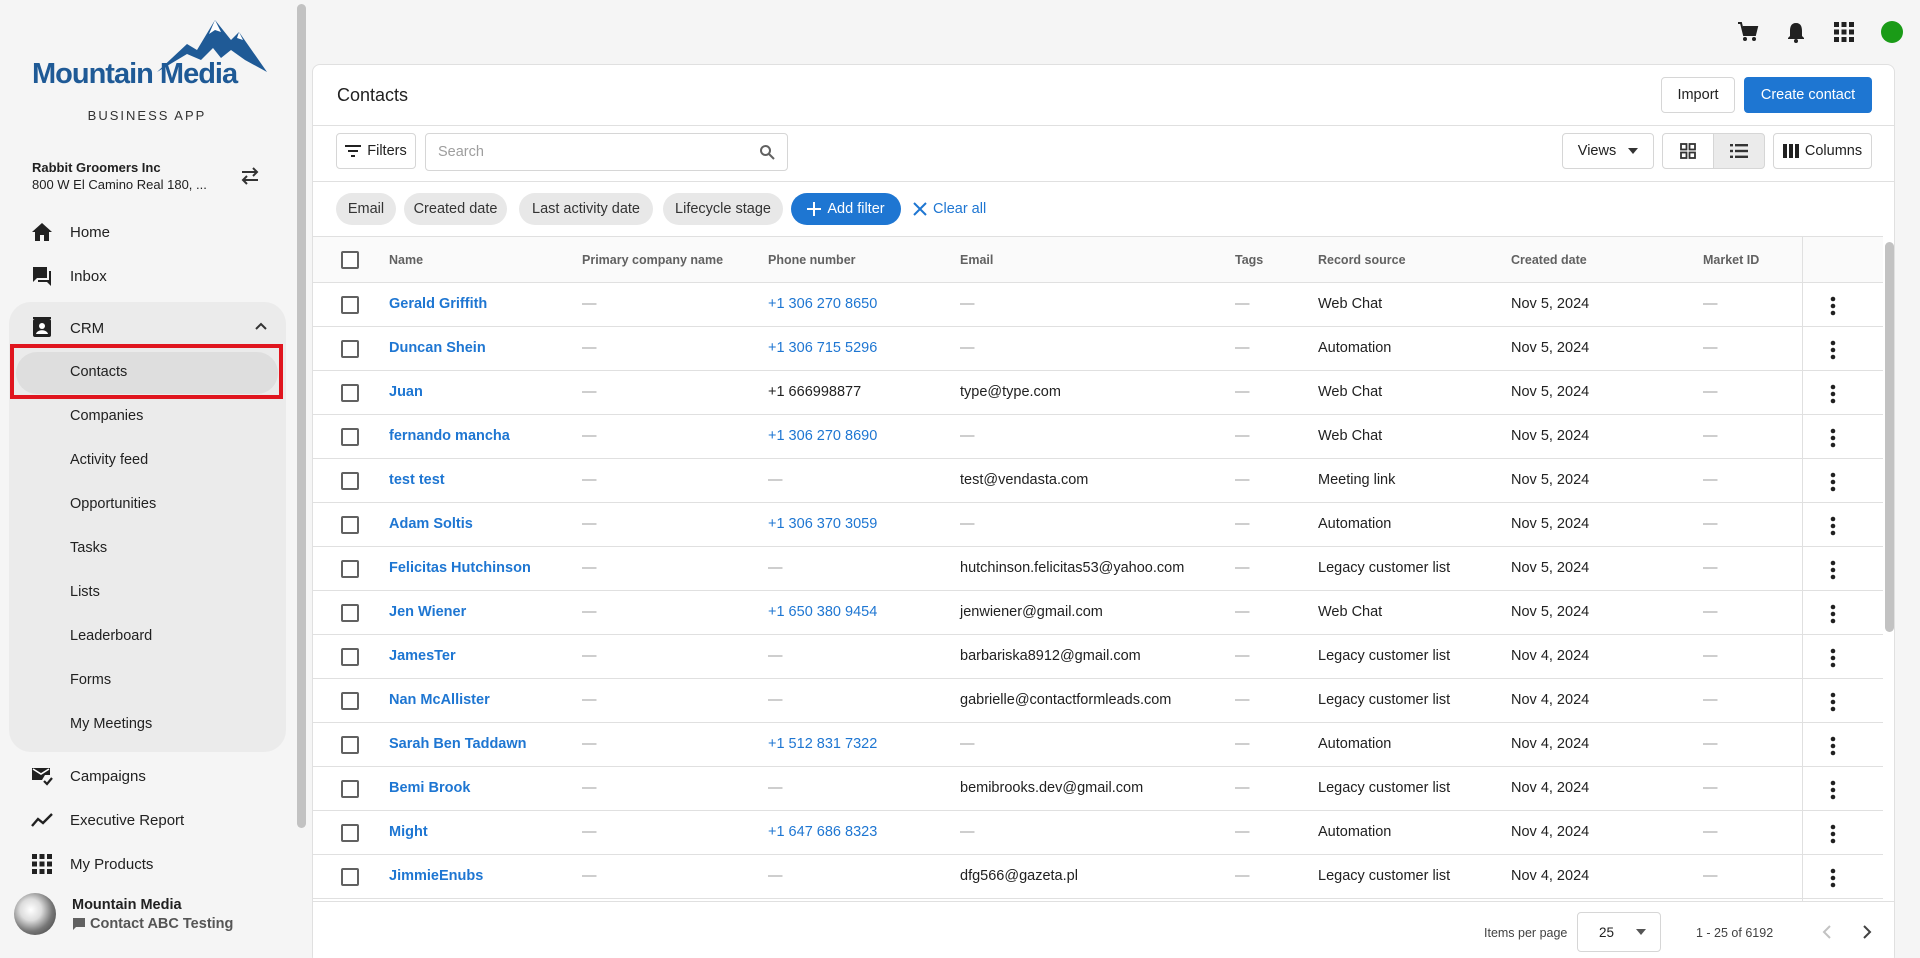 This screenshot has height=958, width=1920. Describe the element at coordinates (822, 744) in the screenshot. I see `cell-phone: +1 512 831 7322` at that location.